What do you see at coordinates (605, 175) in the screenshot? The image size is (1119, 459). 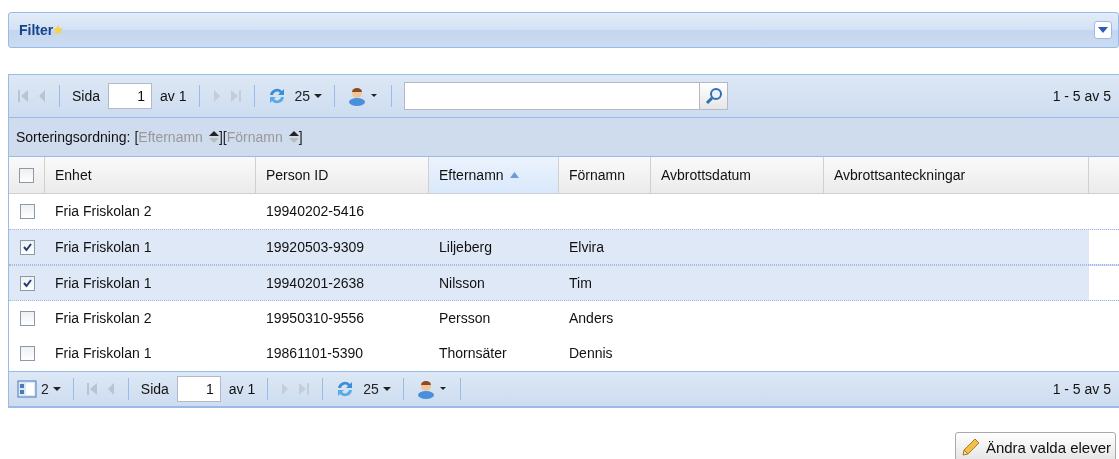 I see `column-header: Förnamn` at bounding box center [605, 175].